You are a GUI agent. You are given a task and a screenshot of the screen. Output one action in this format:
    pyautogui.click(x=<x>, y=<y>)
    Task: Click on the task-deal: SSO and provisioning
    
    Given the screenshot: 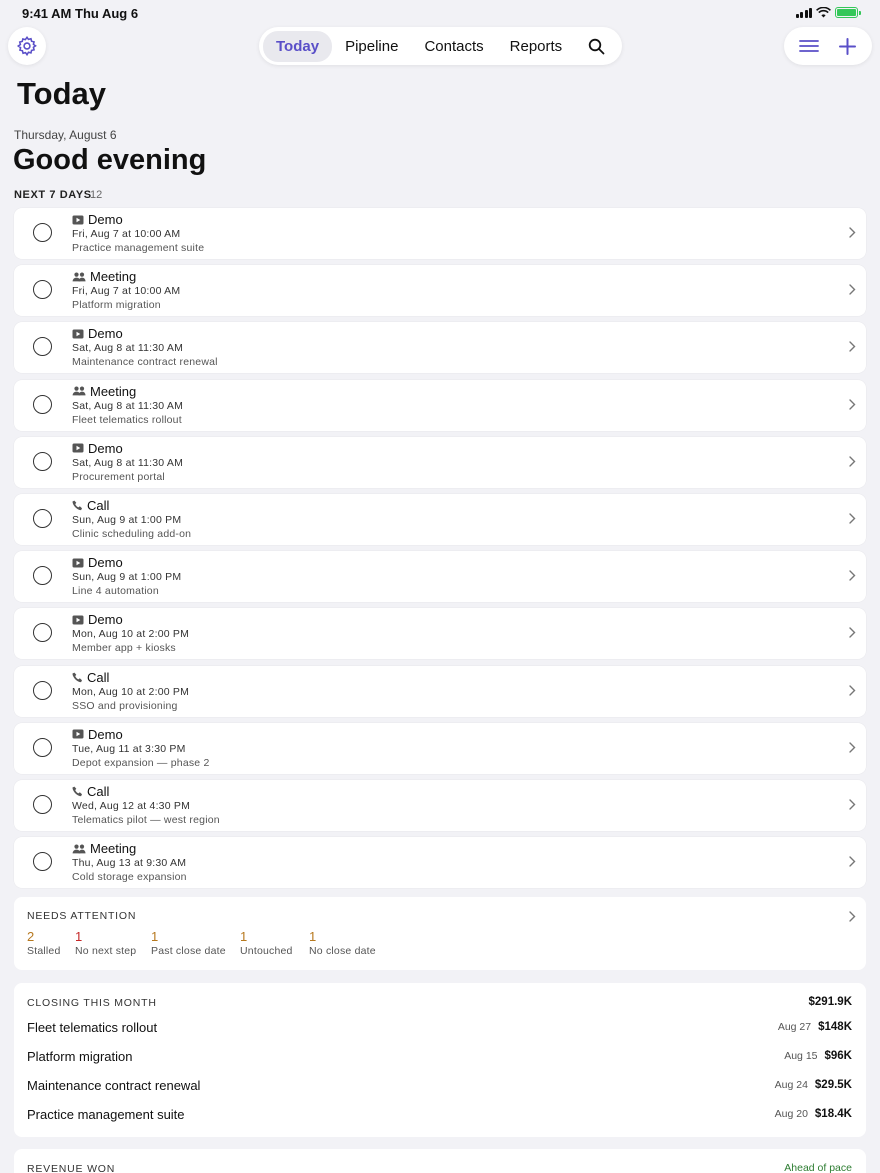 What is the action you would take?
    pyautogui.click(x=125, y=705)
    